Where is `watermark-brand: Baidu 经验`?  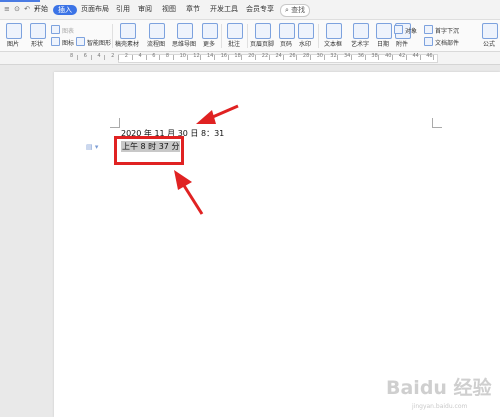 watermark-brand: Baidu 经验 is located at coordinates (439, 387).